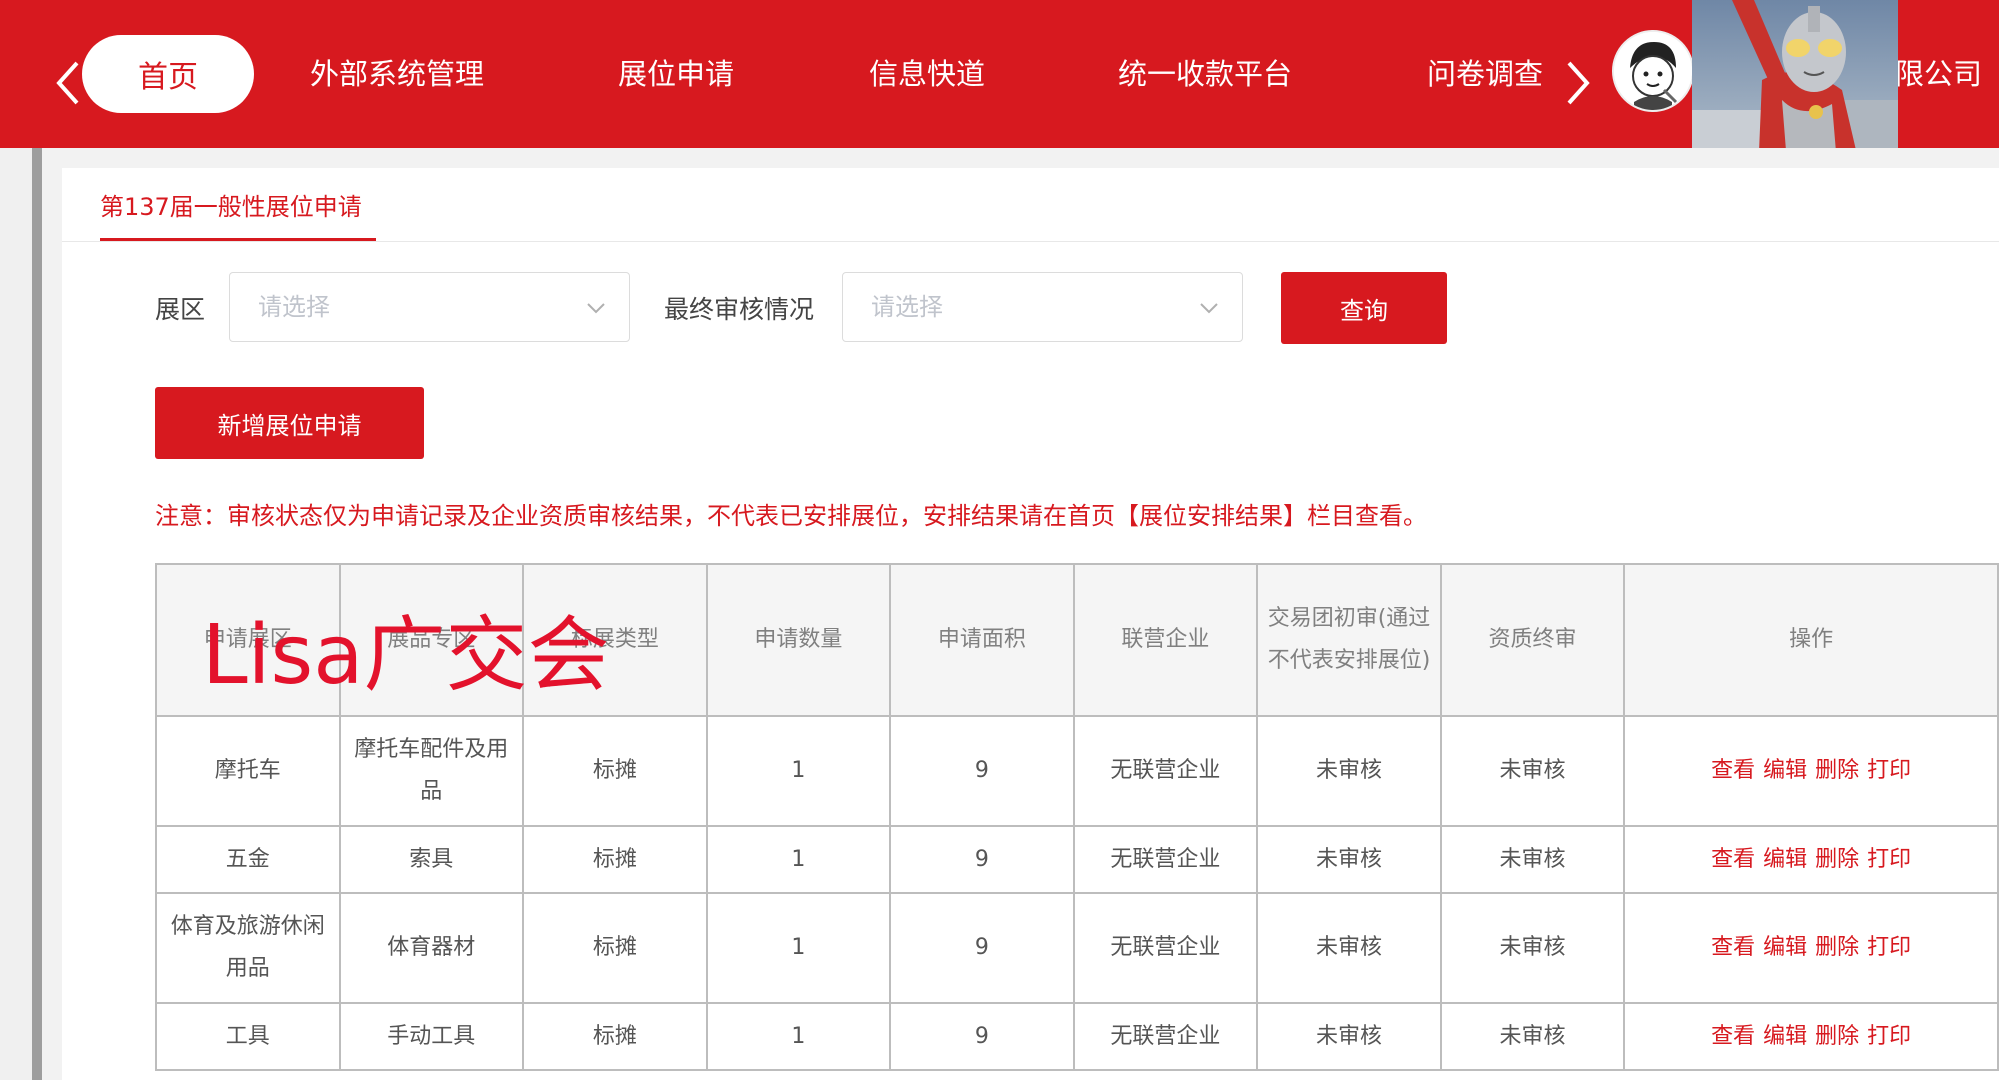 Image resolution: width=1999 pixels, height=1080 pixels. I want to click on tab-divider, so click(1030, 241).